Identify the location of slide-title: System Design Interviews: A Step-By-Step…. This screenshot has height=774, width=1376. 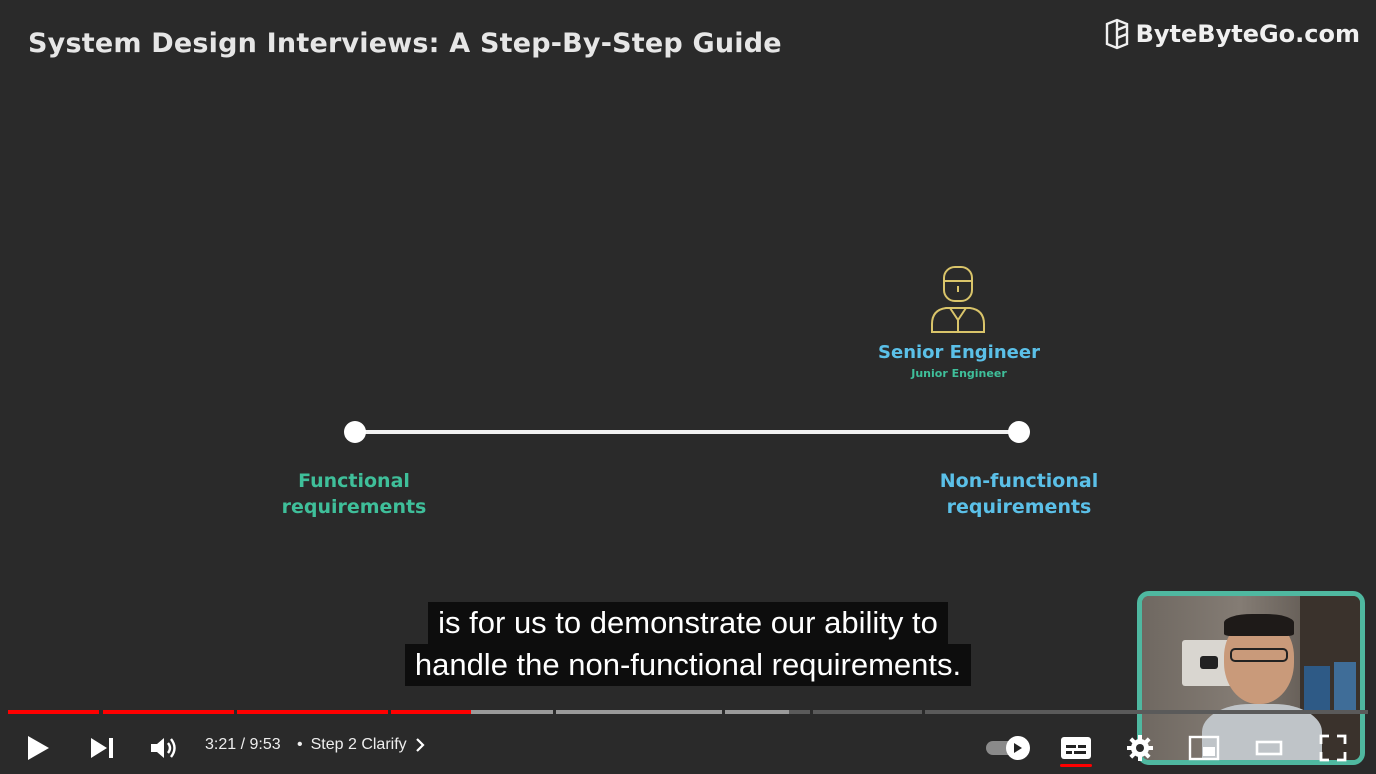
(405, 43).